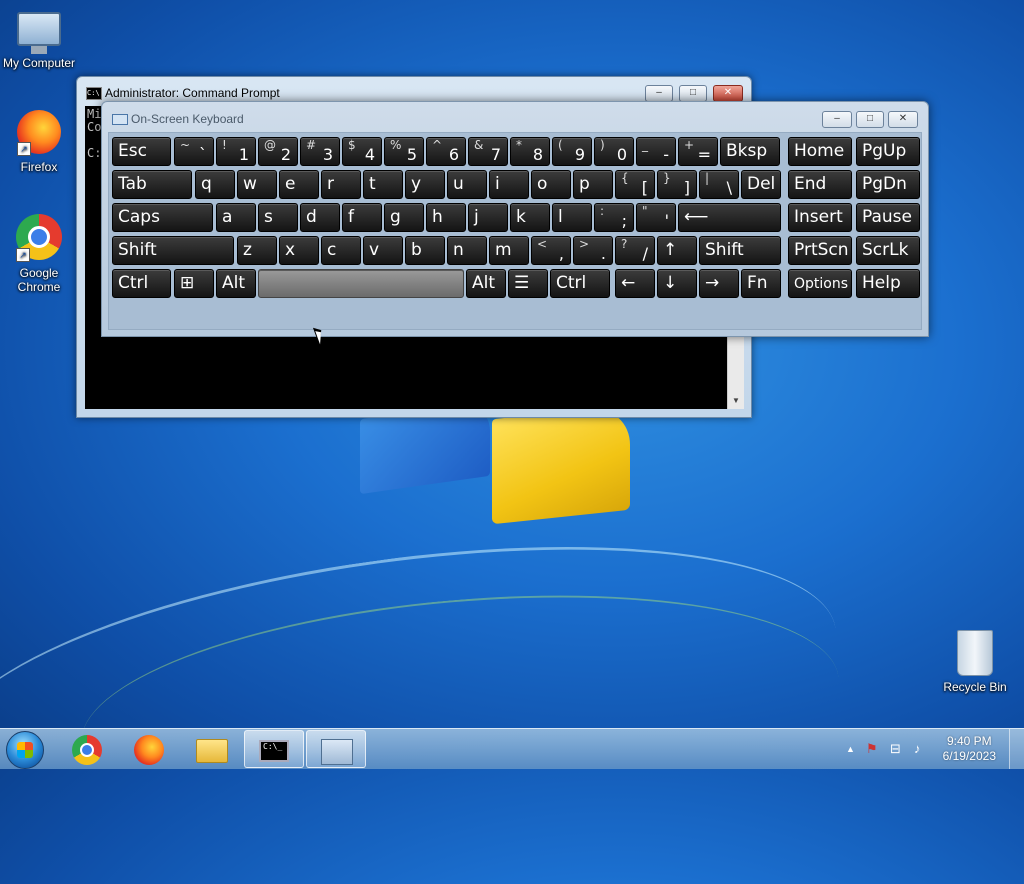  I want to click on key-symbol: & 7, so click(488, 151).